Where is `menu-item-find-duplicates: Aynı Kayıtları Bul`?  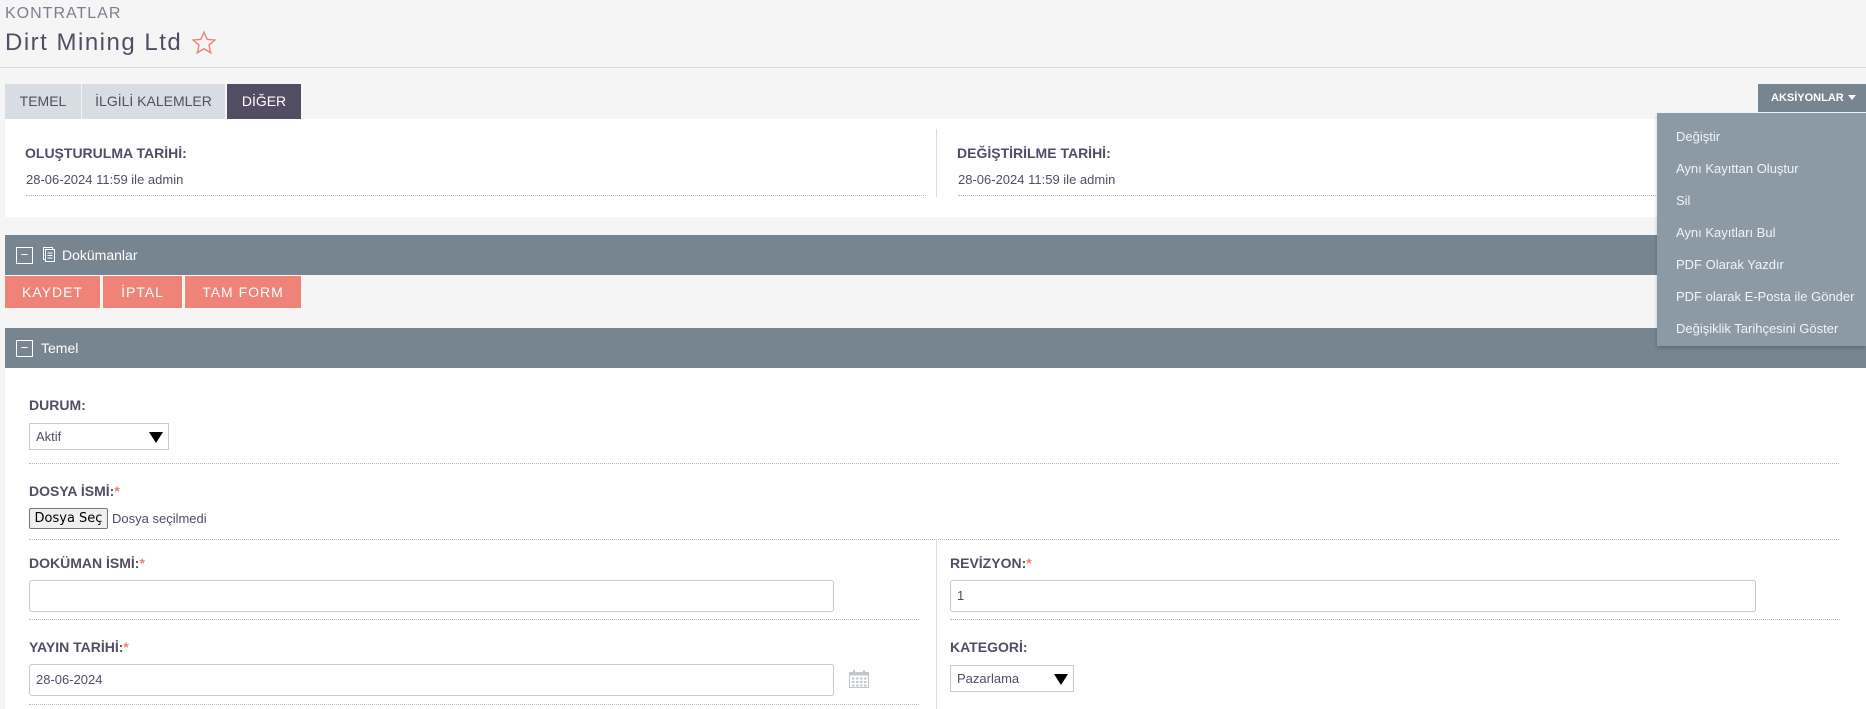 menu-item-find-duplicates: Aynı Kayıtları Bul is located at coordinates (1761, 233).